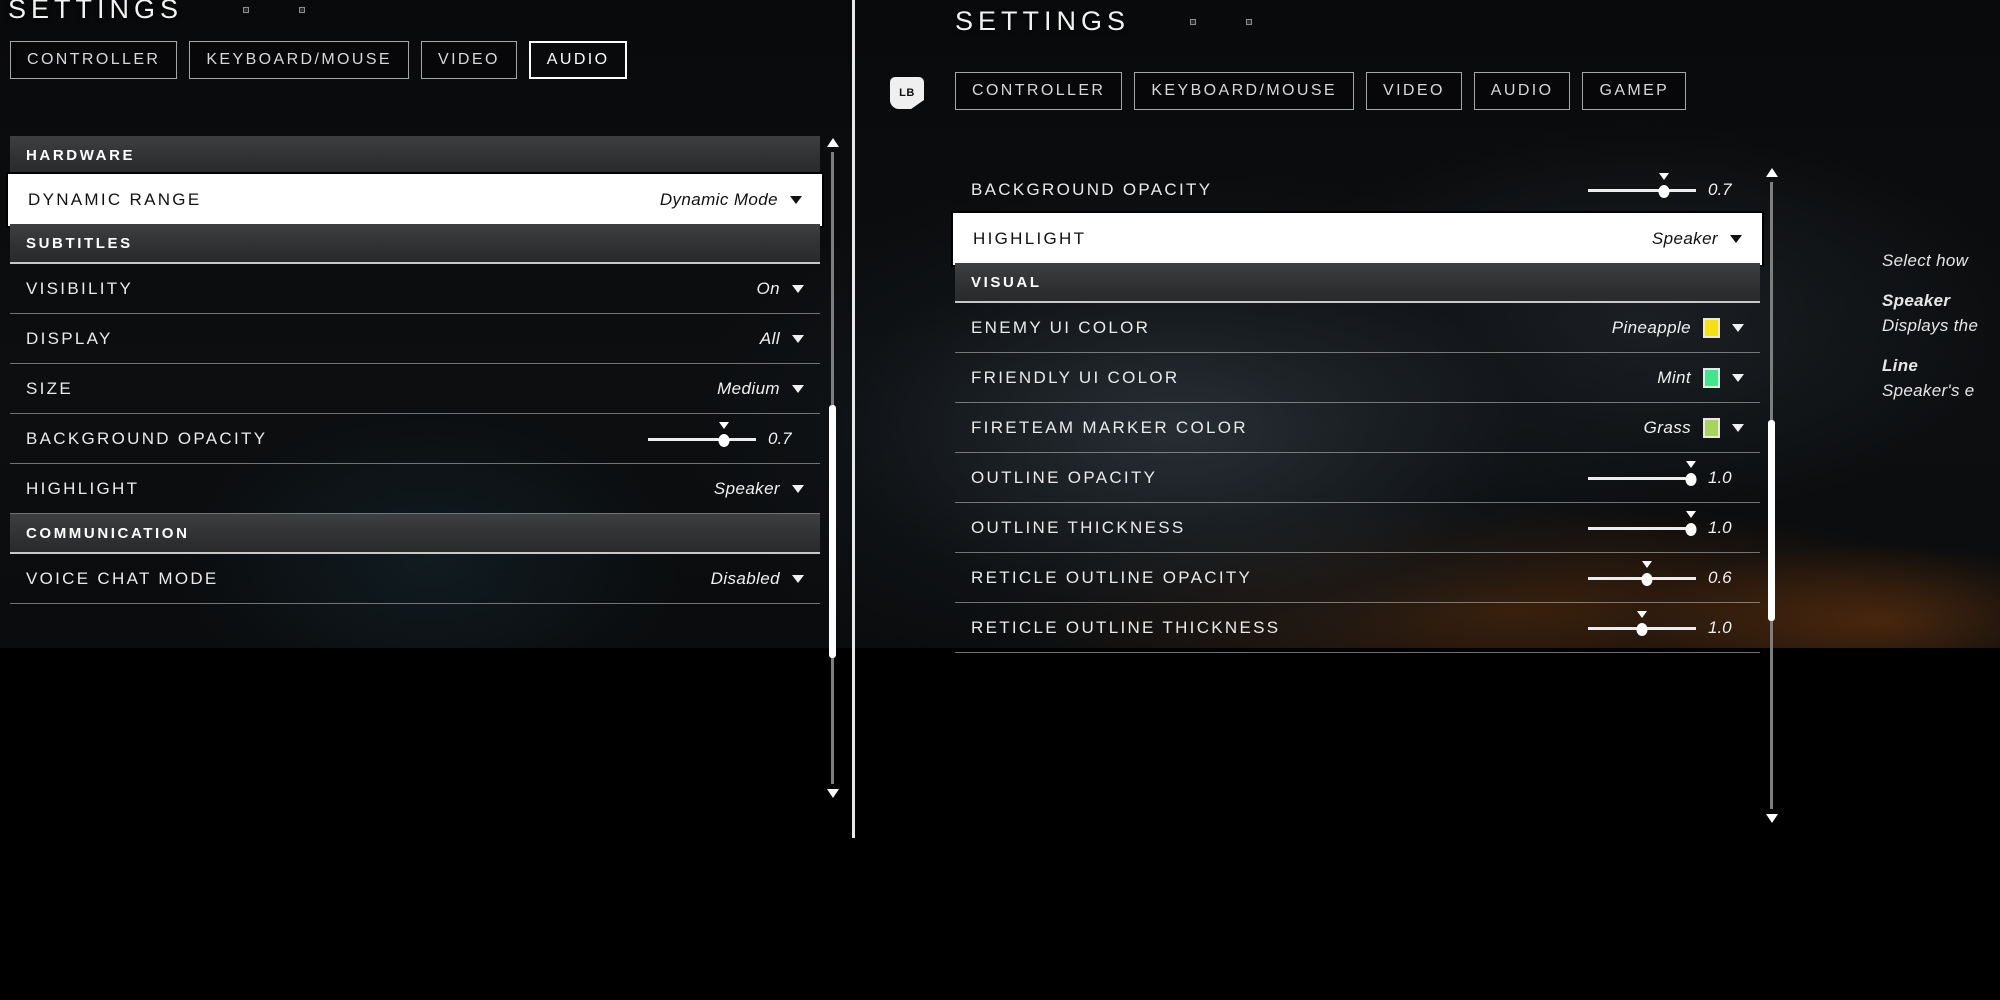 The height and width of the screenshot is (1000, 2000). Describe the element at coordinates (1006, 282) in the screenshot. I see `setting-label: VISUAL` at that location.